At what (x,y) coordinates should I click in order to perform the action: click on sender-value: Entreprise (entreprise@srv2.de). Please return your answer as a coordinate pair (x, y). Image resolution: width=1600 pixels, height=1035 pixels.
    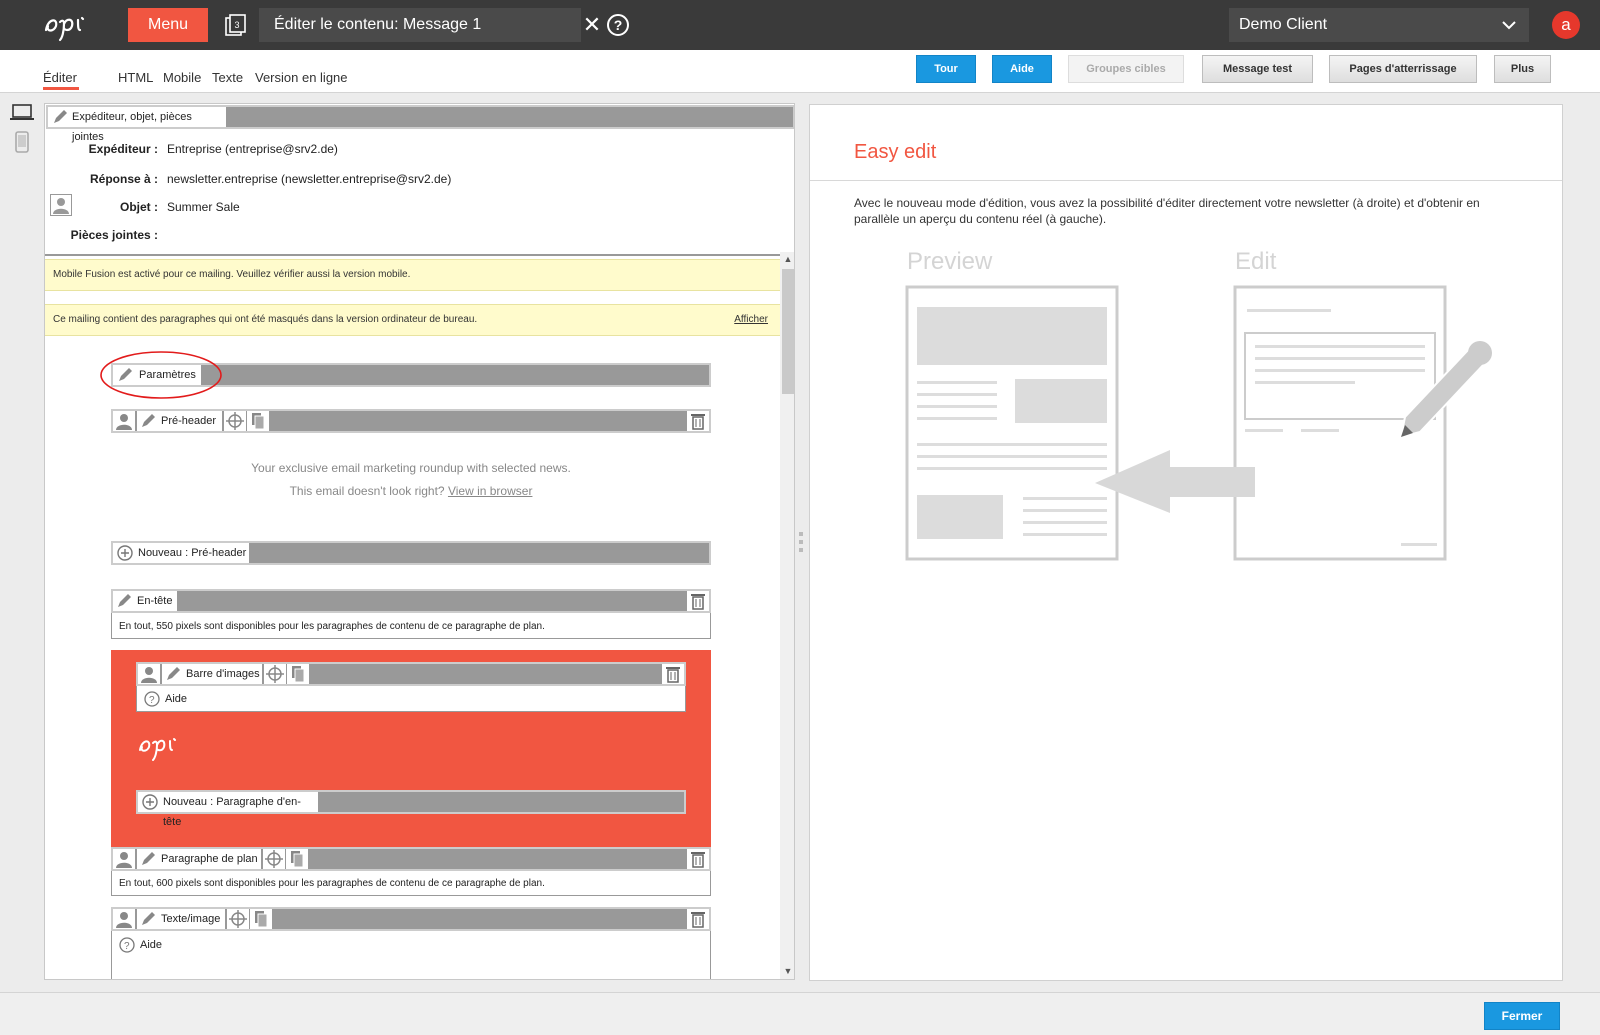
    Looking at the image, I should click on (252, 149).